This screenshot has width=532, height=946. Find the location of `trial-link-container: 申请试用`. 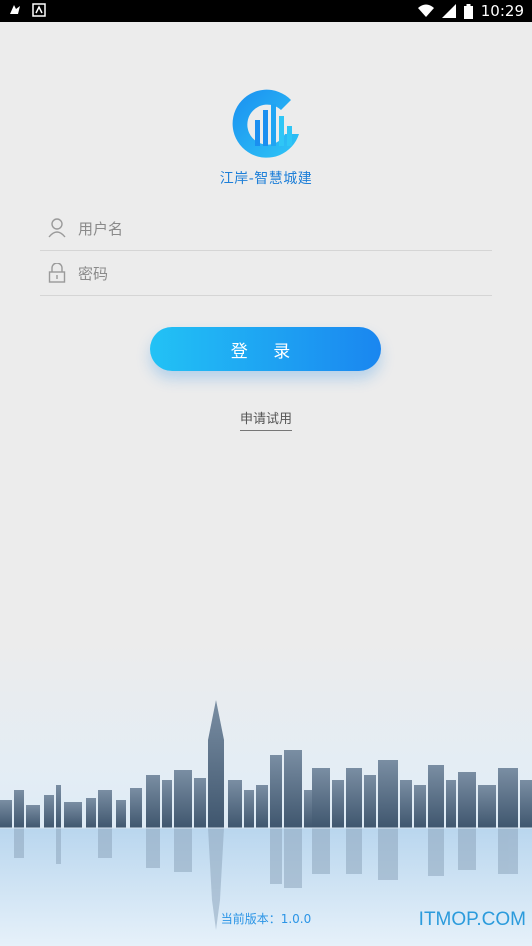

trial-link-container: 申请试用 is located at coordinates (266, 419).